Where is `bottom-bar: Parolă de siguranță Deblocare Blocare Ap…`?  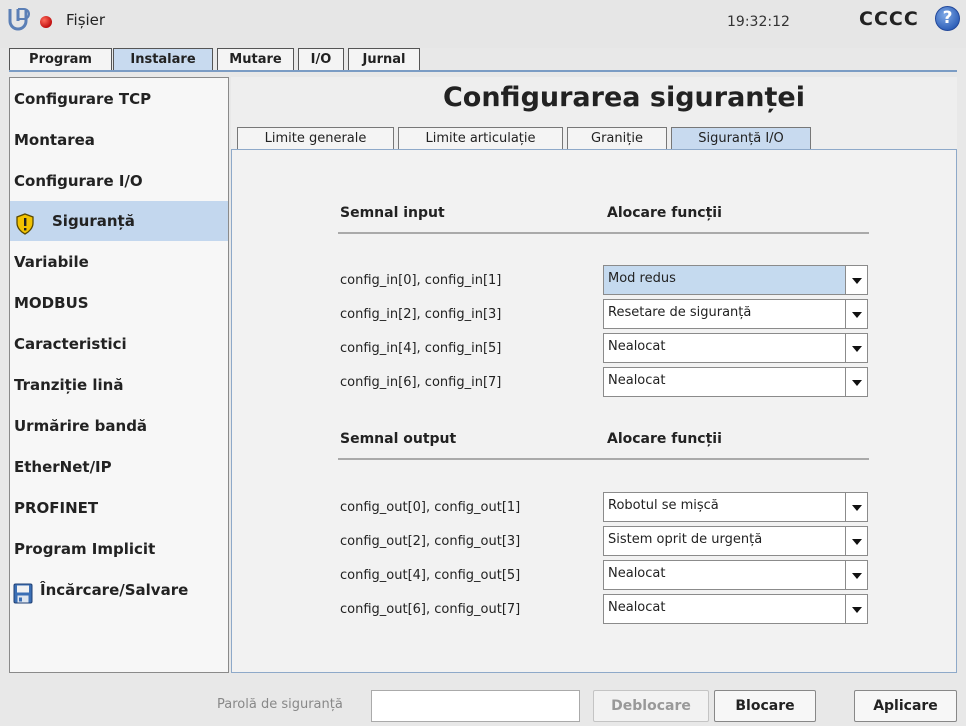
bottom-bar: Parolă de siguranță Deblocare Blocare Ap… is located at coordinates (483, 703).